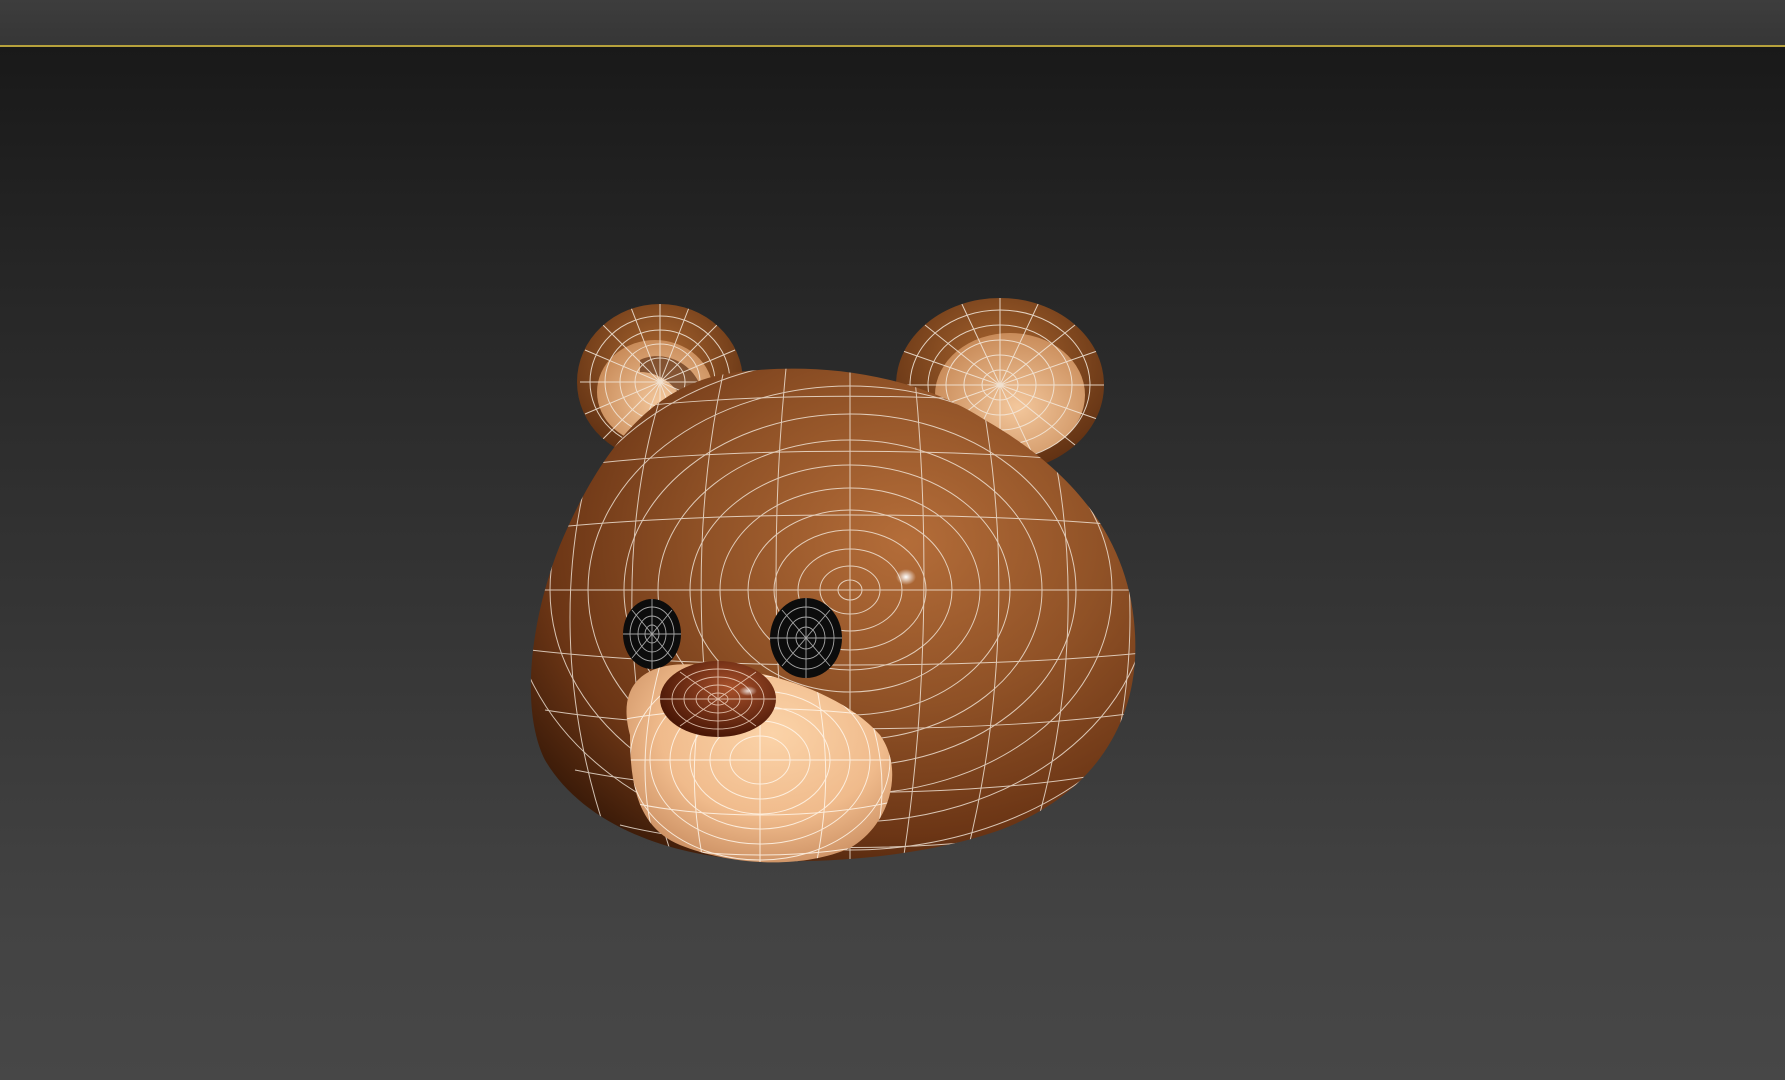 Image resolution: width=1785 pixels, height=1080 pixels. Describe the element at coordinates (906, 577) in the screenshot. I see `specular-highlight` at that location.